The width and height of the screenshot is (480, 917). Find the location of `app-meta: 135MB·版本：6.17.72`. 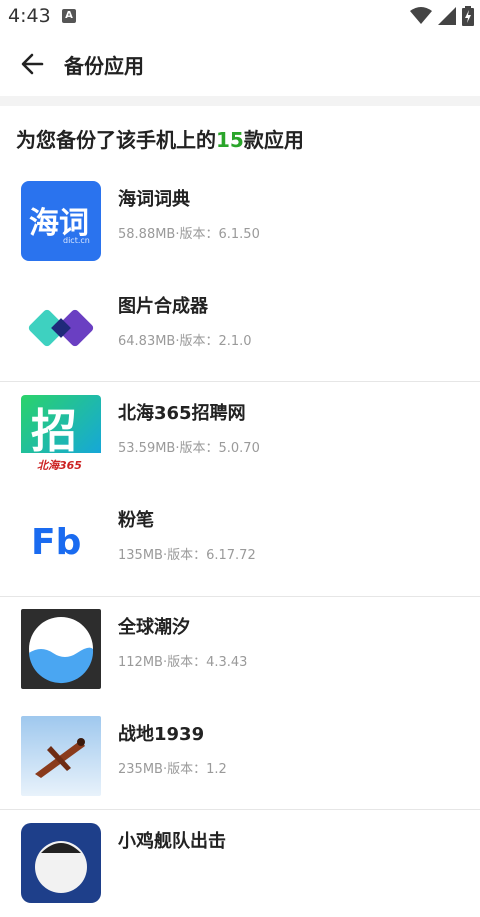

app-meta: 135MB·版本：6.17.72 is located at coordinates (187, 555).